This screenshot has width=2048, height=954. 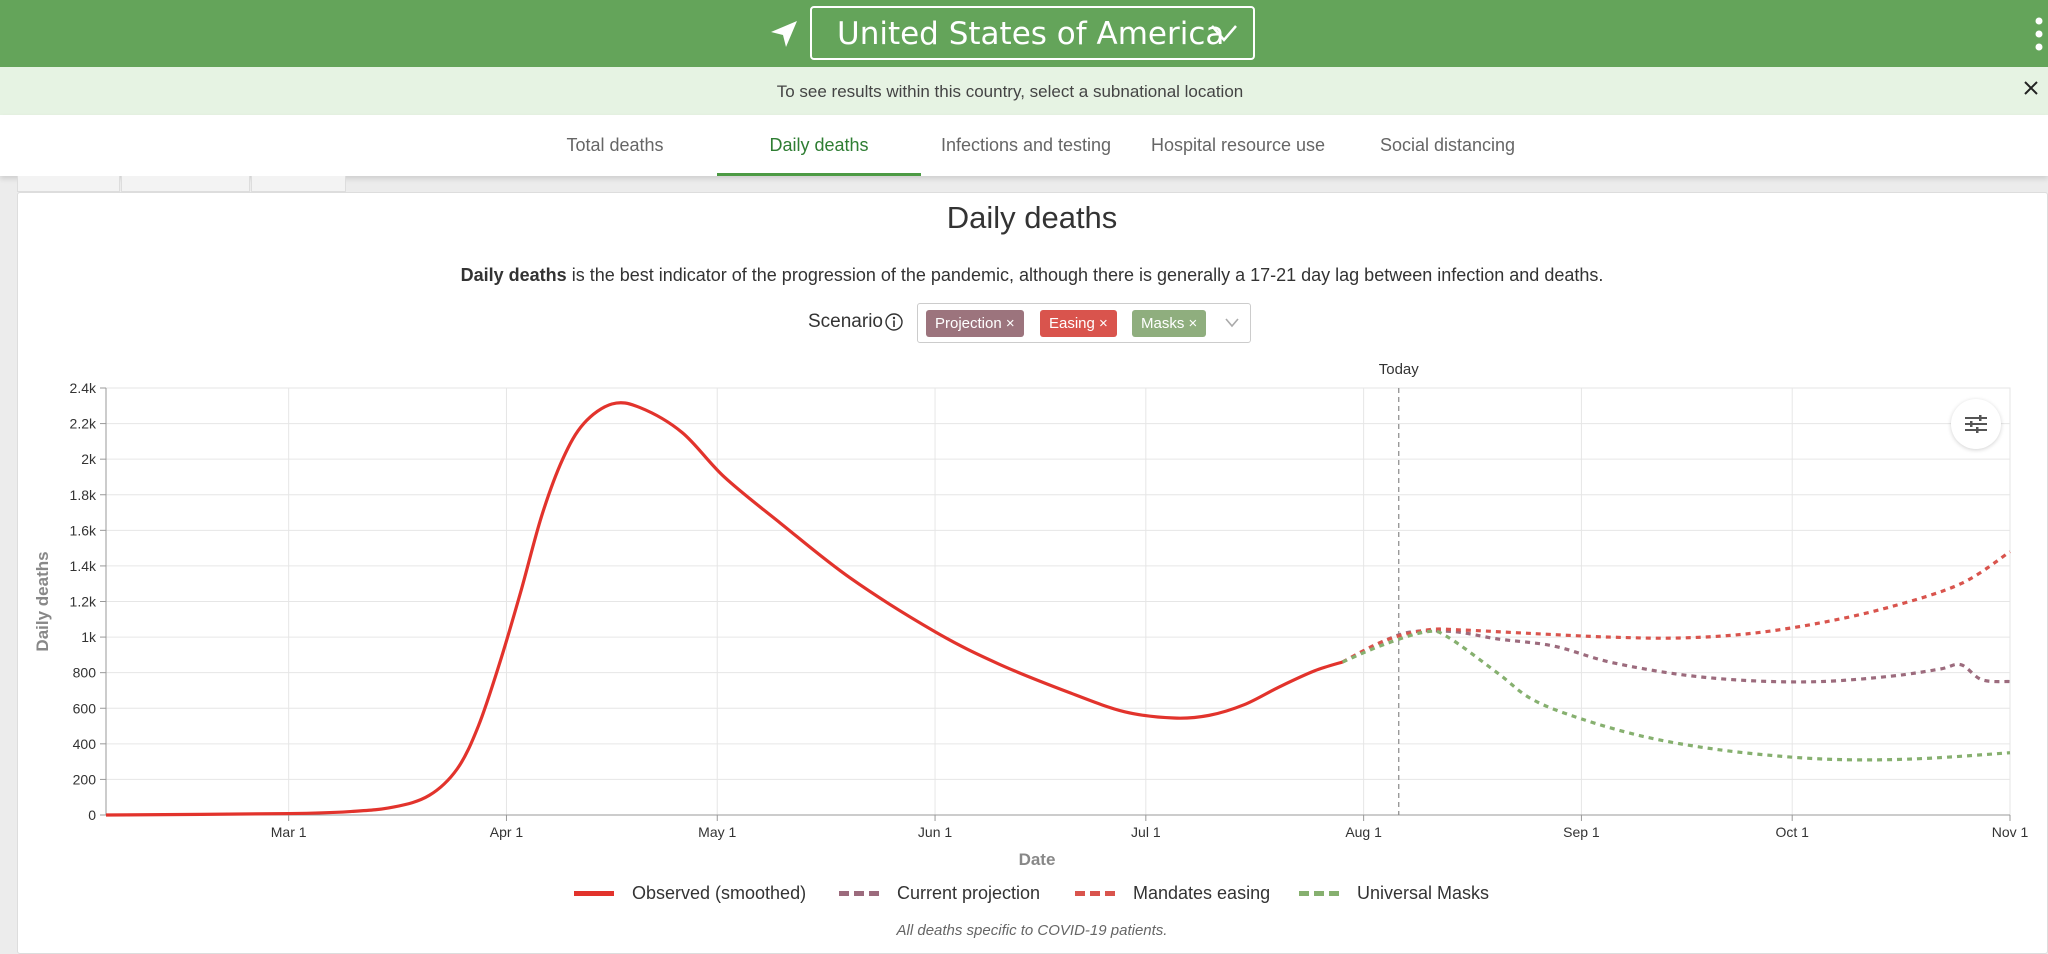 What do you see at coordinates (89, 637) in the screenshot?
I see `y-tick-label: 1k` at bounding box center [89, 637].